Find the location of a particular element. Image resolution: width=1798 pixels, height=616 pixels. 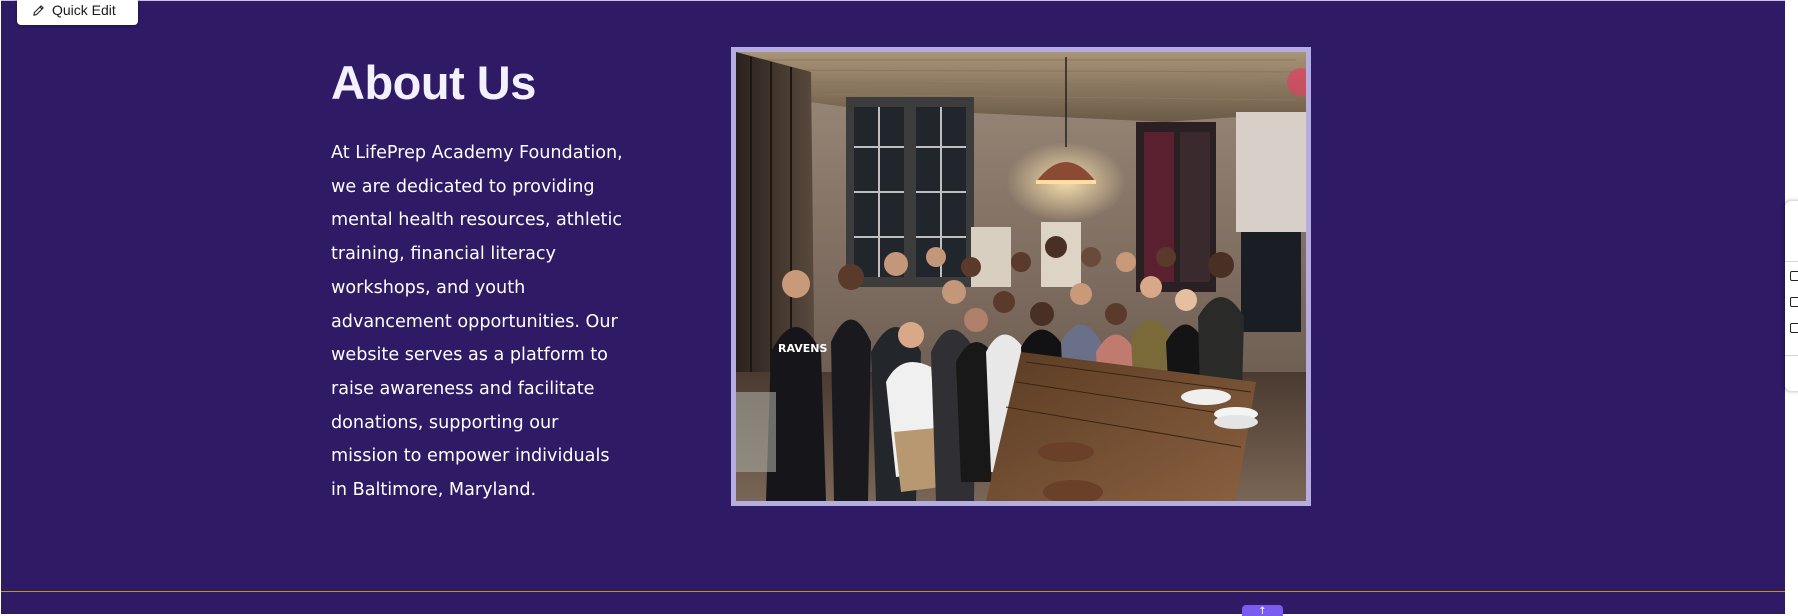

pencil-icon is located at coordinates (38, 10).